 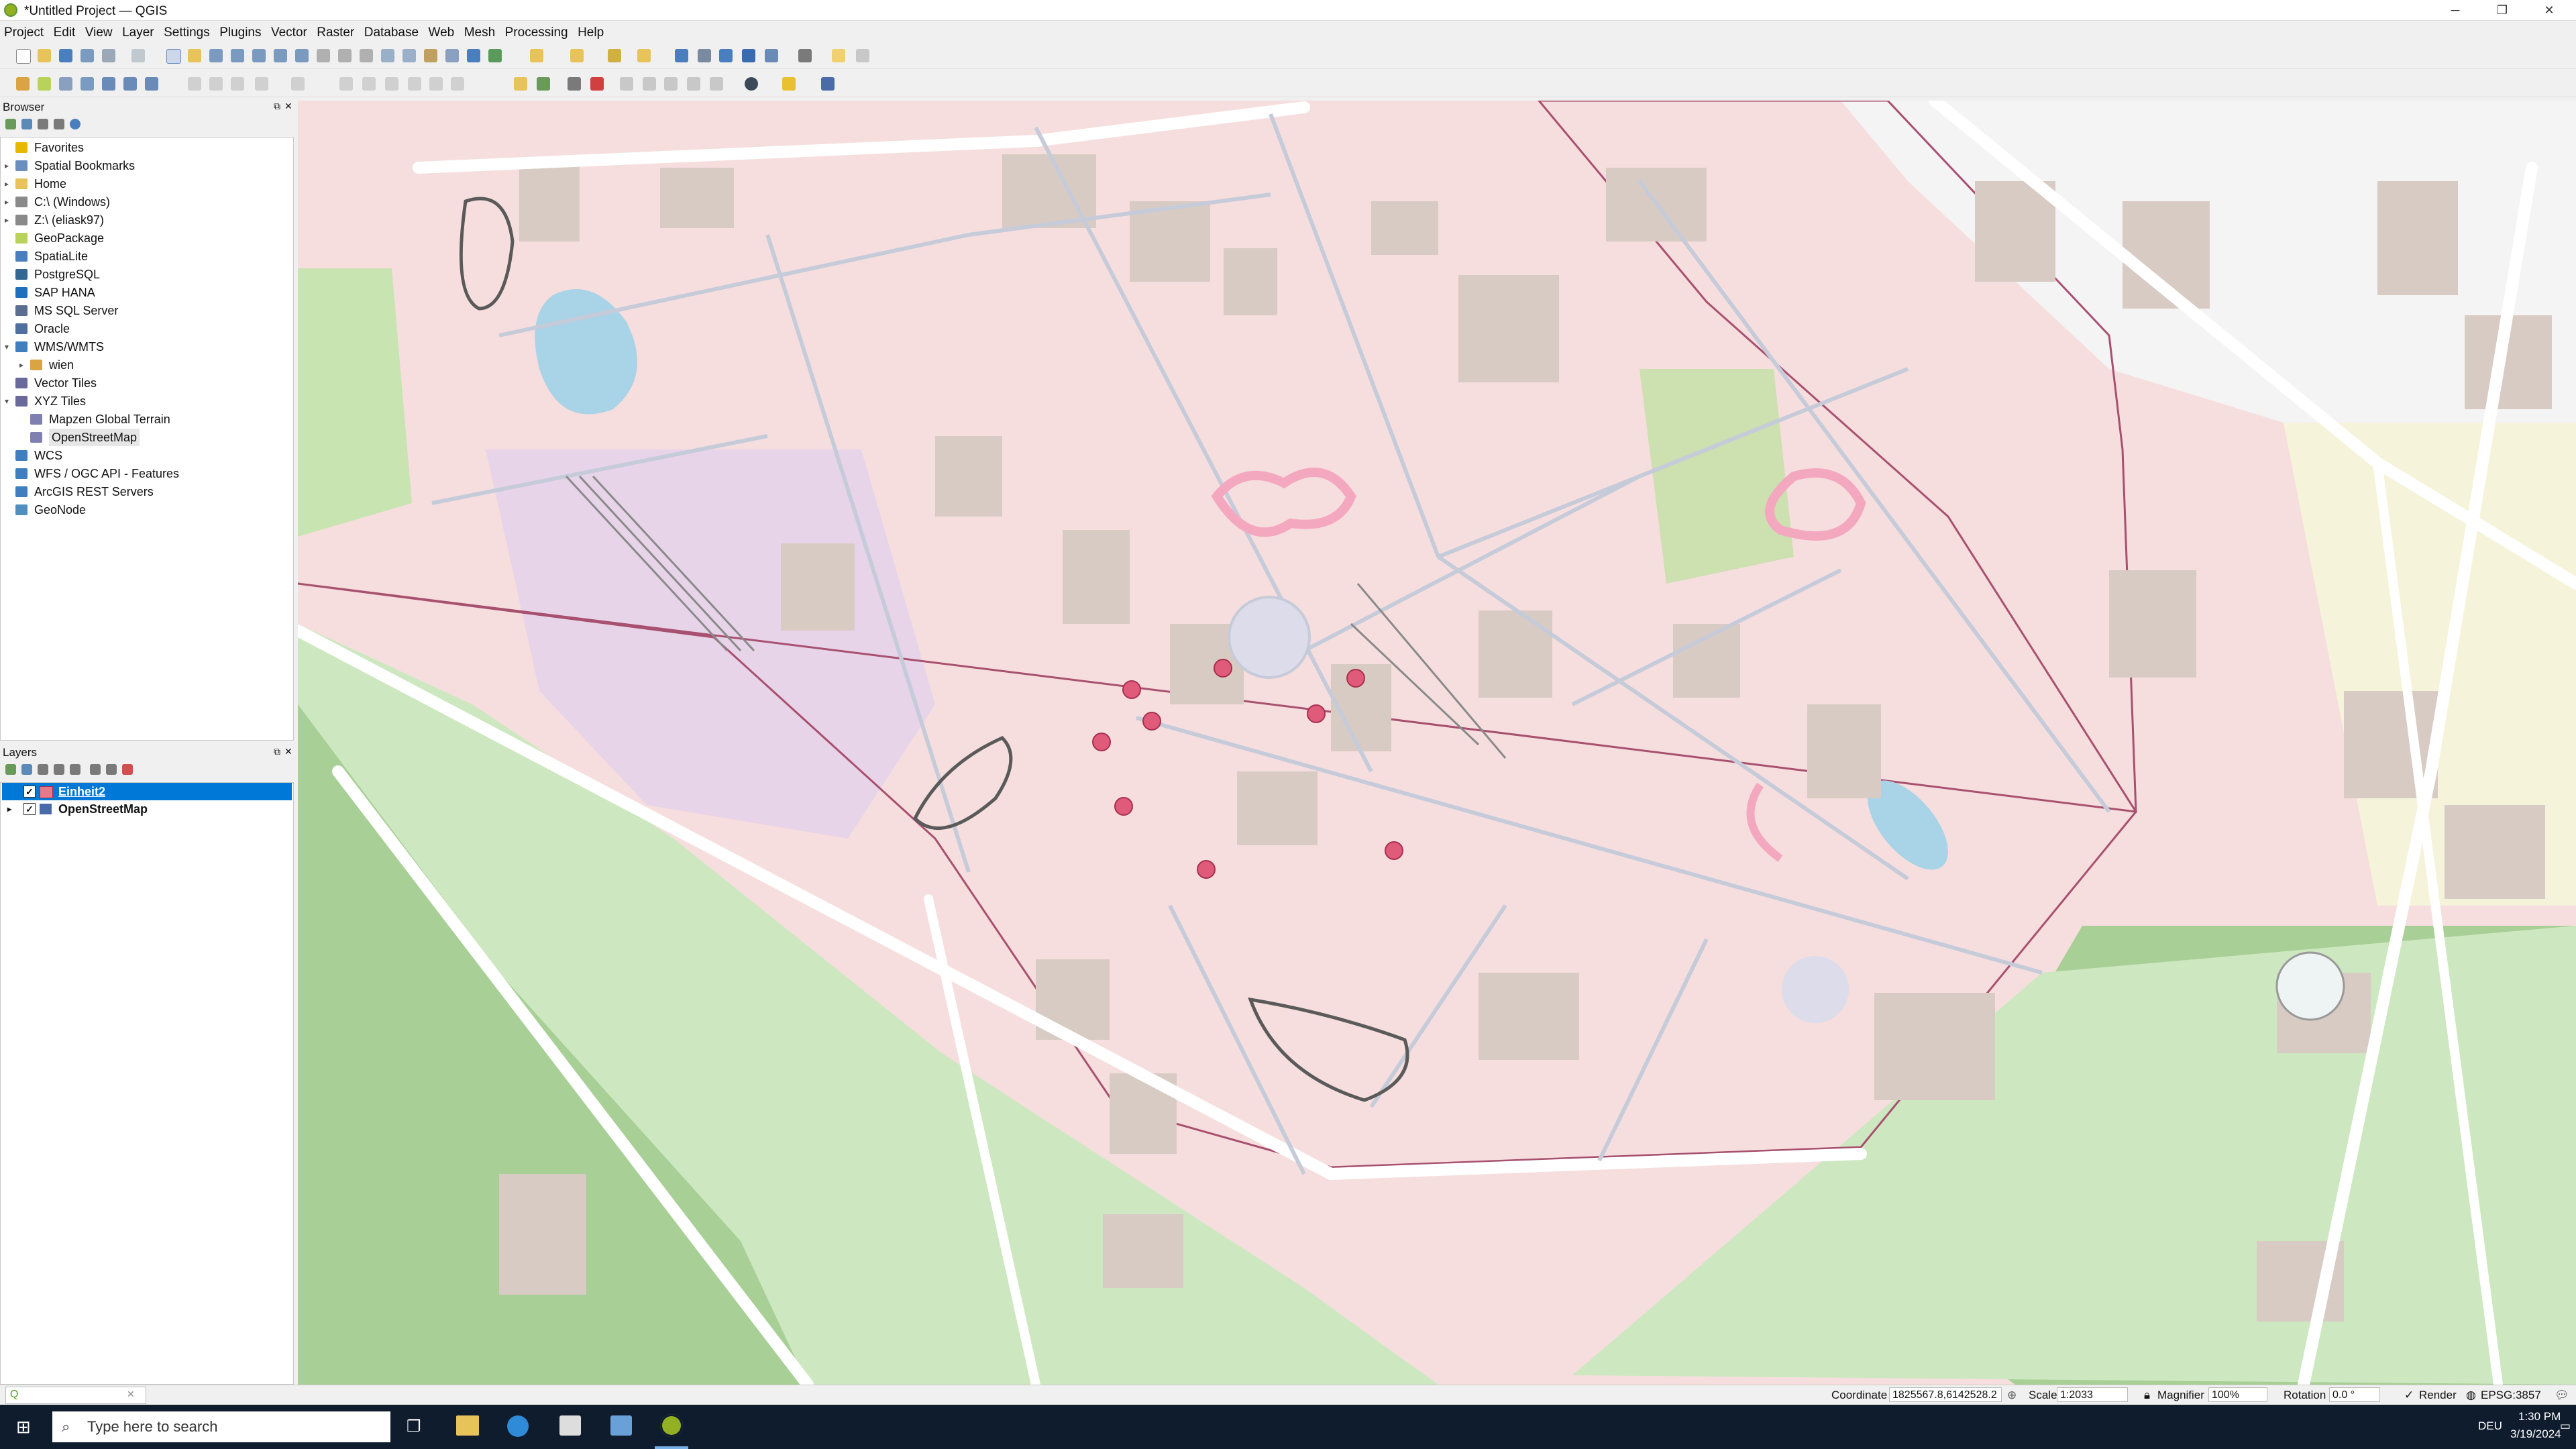 What do you see at coordinates (302, 55) in the screenshot?
I see `zoom-layer-icon` at bounding box center [302, 55].